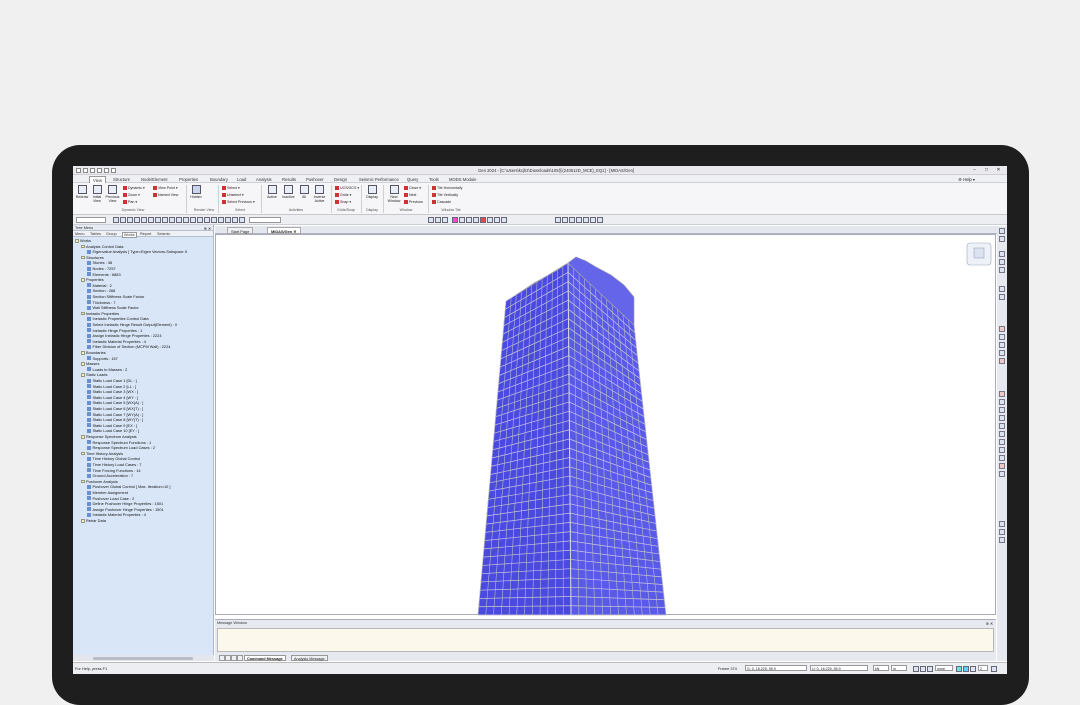 This screenshot has height=705, width=1080. Describe the element at coordinates (989, 623) in the screenshot. I see `message-close-icon: ⊕ ✕` at that location.